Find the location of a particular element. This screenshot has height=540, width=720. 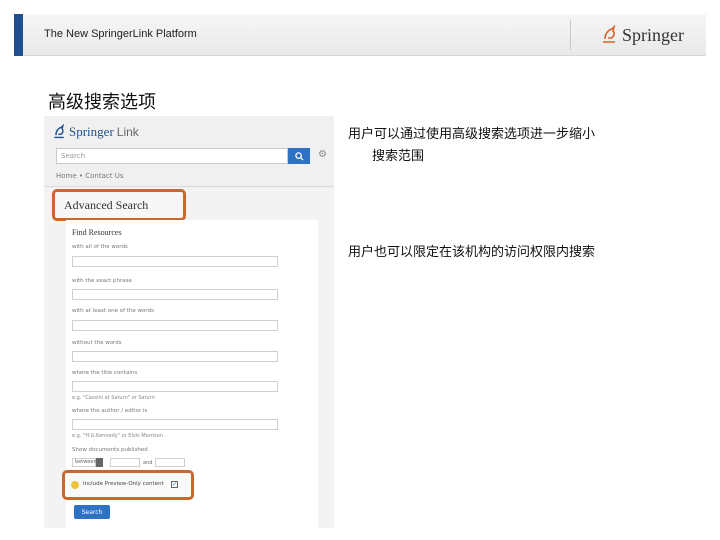

search-icon is located at coordinates (299, 156).